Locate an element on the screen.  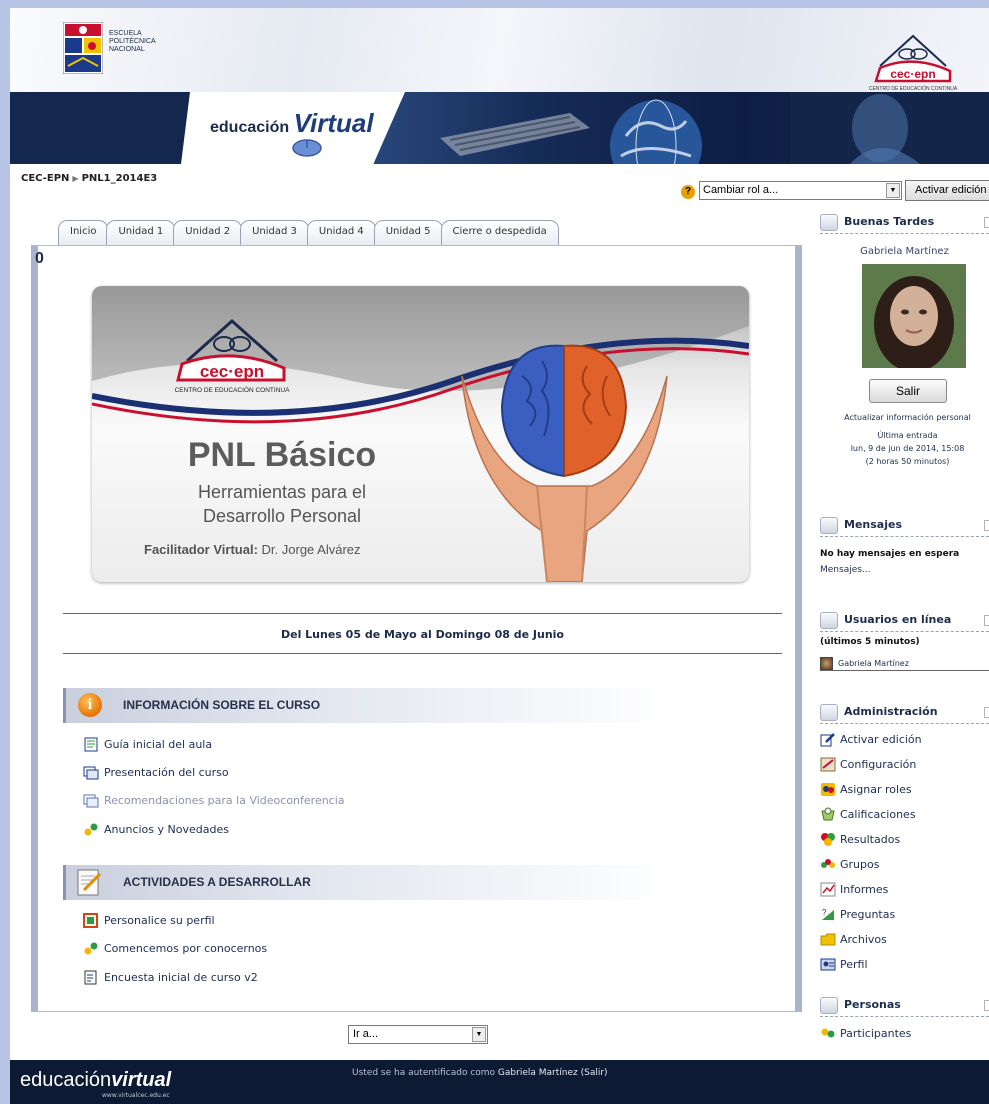
course-title: PNL Básico is located at coordinates (282, 455).